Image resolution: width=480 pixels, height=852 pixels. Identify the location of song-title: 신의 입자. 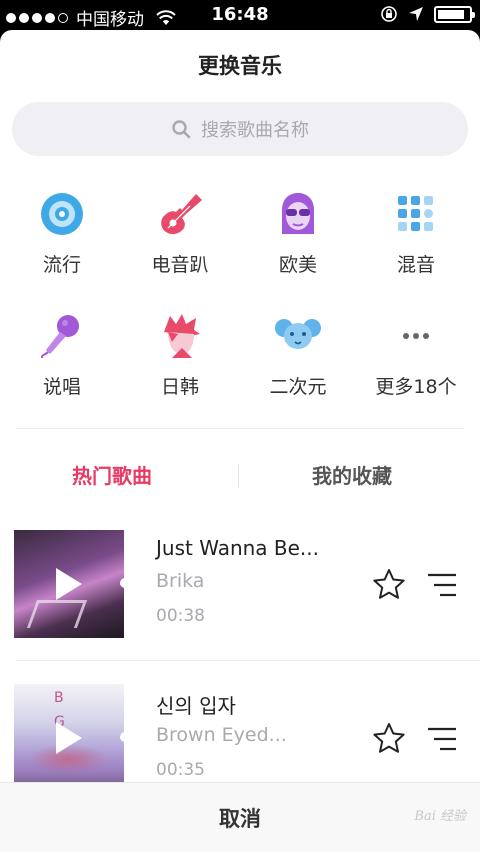
(196, 706).